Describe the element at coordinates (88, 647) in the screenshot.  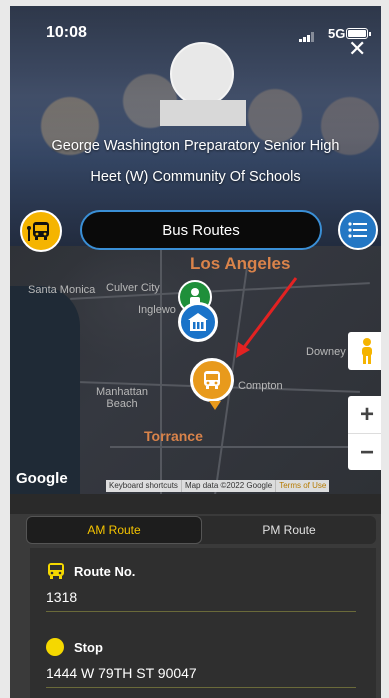
I see `stop-label: Stop` at that location.